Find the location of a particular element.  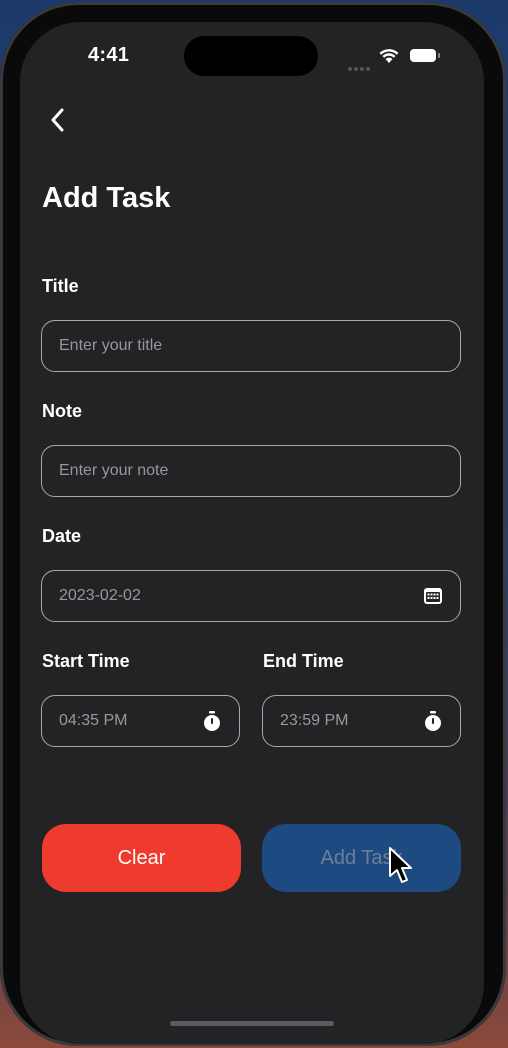

end-time-value: 23:59 PM is located at coordinates (314, 720).